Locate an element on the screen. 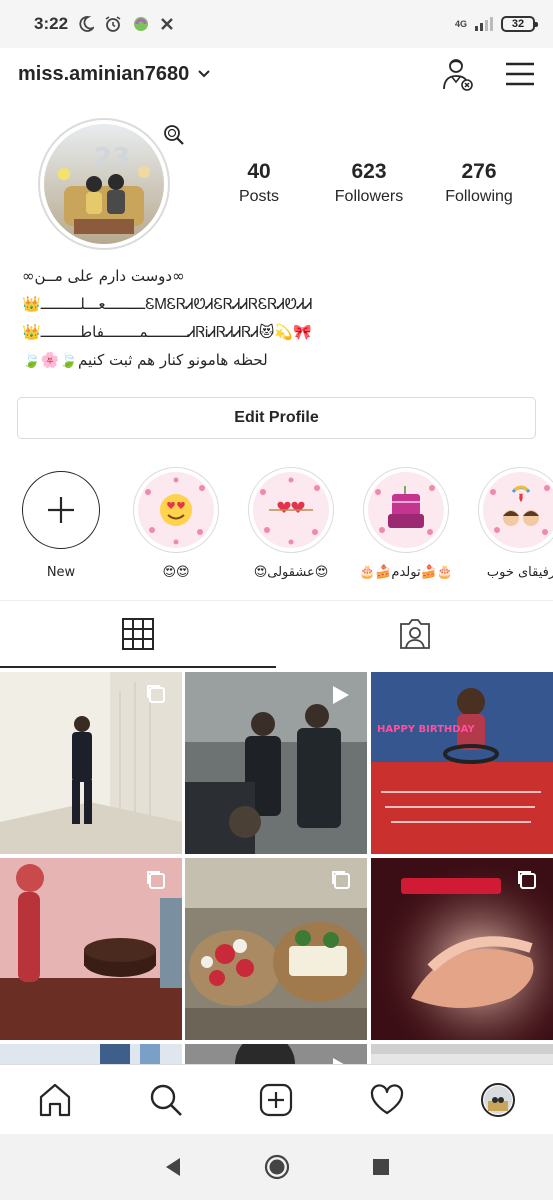 This screenshot has width=553, height=1200. highlight-item: 🎂🍰تولدم🍰🎂 is located at coordinates (406, 523).